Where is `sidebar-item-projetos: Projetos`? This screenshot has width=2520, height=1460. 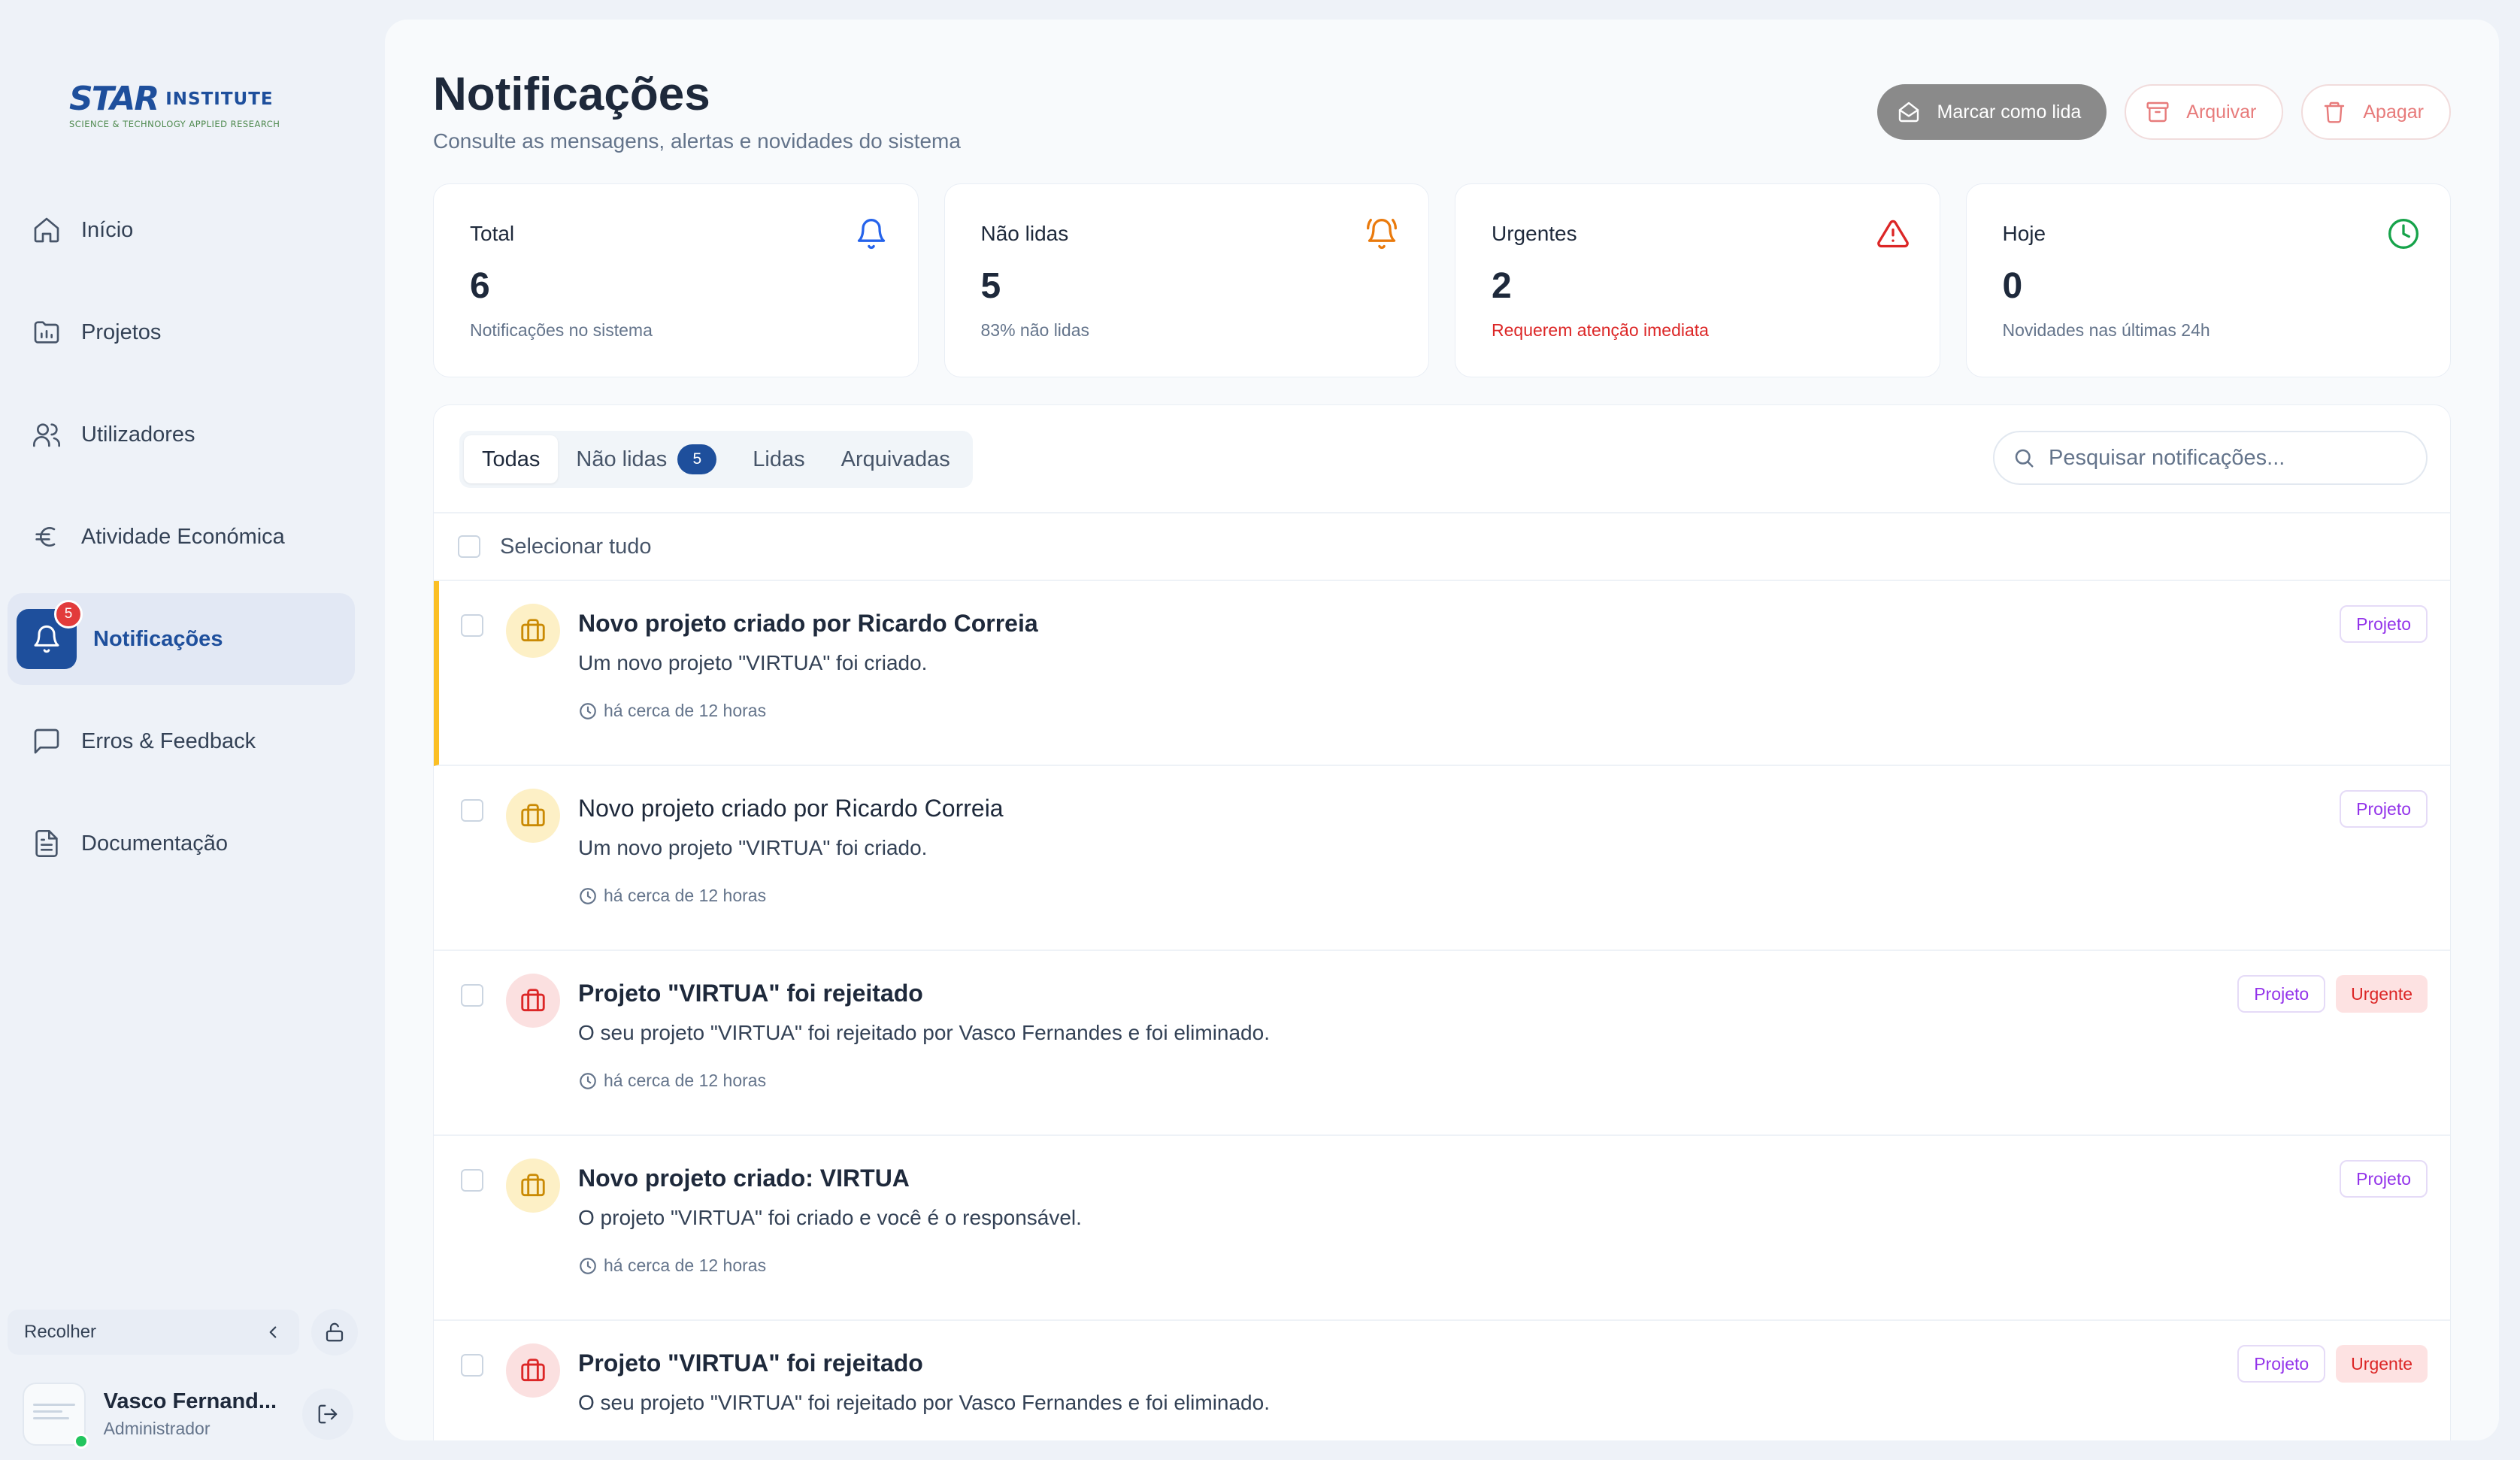 sidebar-item-projetos: Projetos is located at coordinates (181, 332).